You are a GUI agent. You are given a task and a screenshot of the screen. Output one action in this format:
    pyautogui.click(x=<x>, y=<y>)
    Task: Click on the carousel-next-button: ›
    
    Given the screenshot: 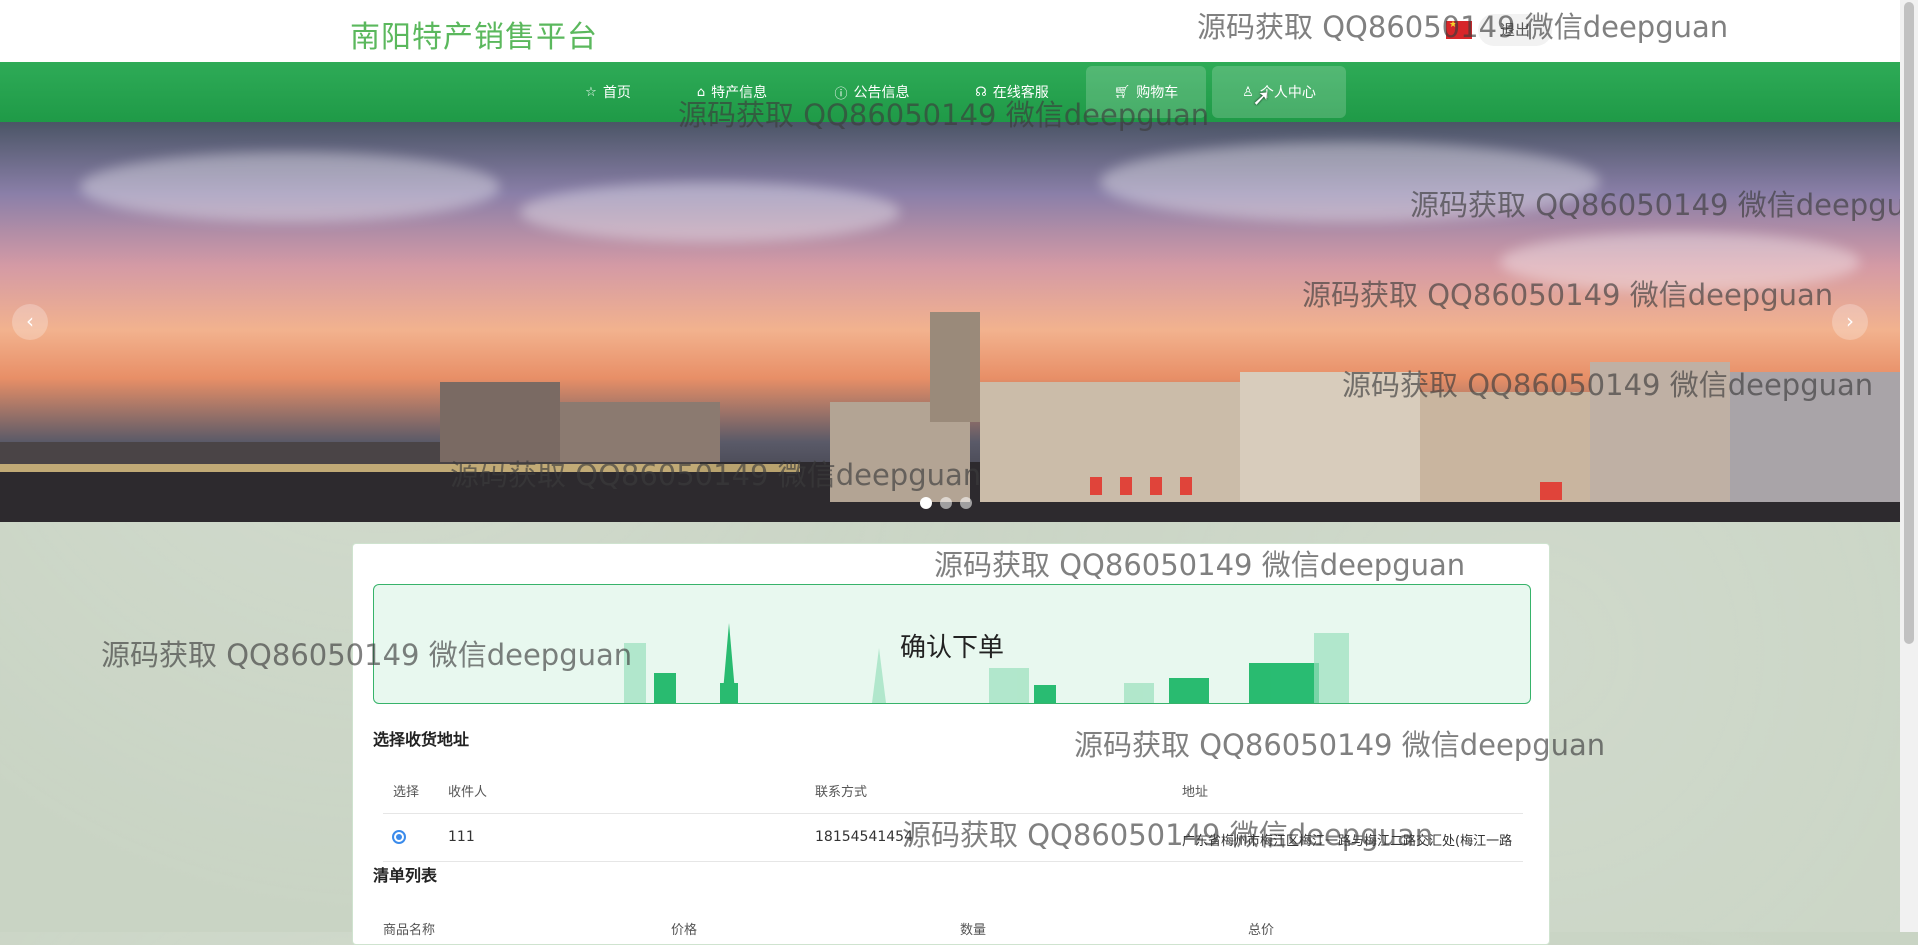 What is the action you would take?
    pyautogui.click(x=1850, y=322)
    